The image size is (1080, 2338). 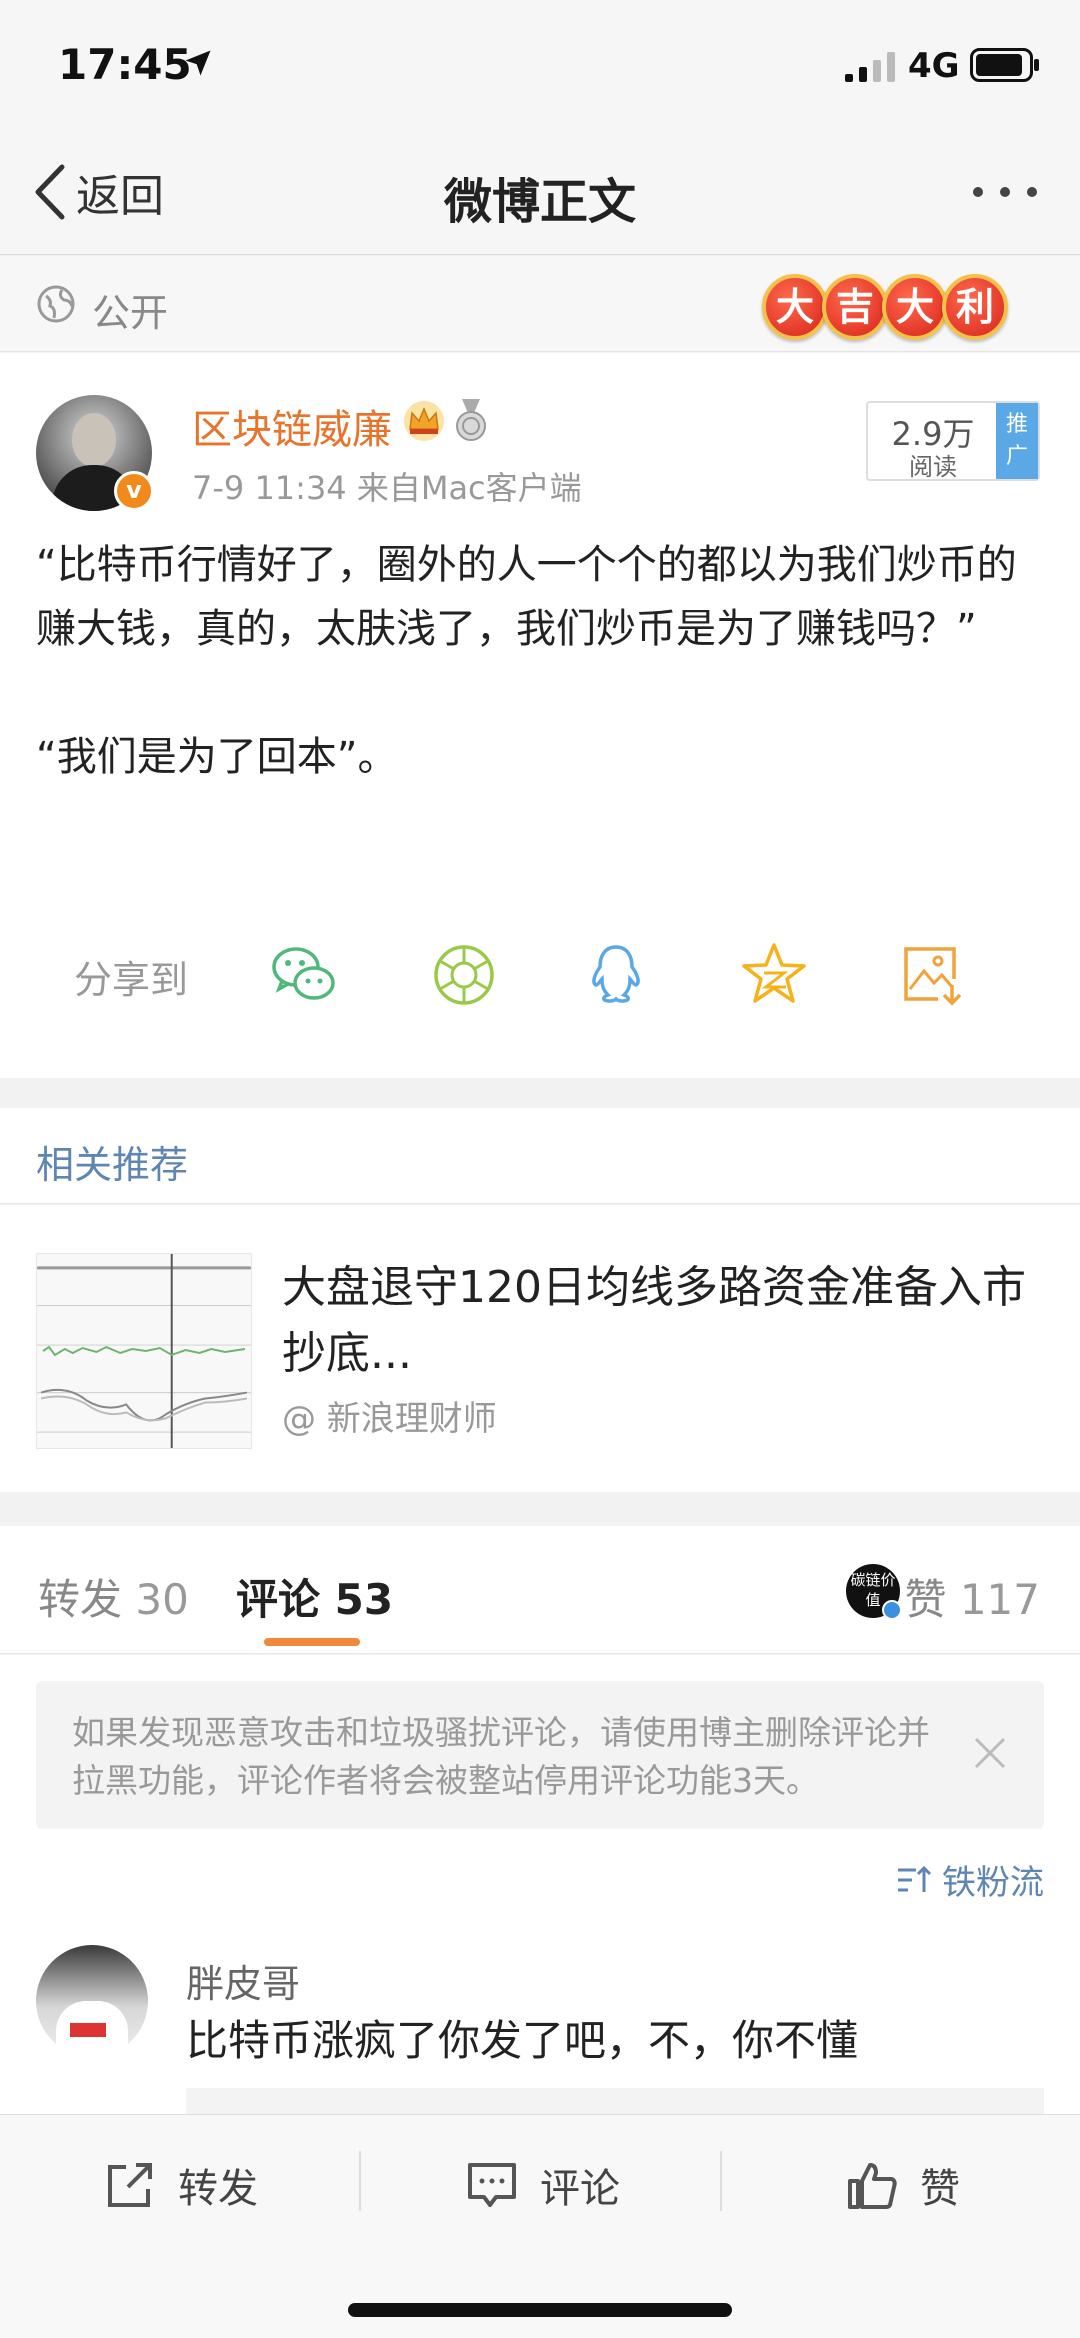 I want to click on tab-comments-count: 53, so click(x=364, y=1599).